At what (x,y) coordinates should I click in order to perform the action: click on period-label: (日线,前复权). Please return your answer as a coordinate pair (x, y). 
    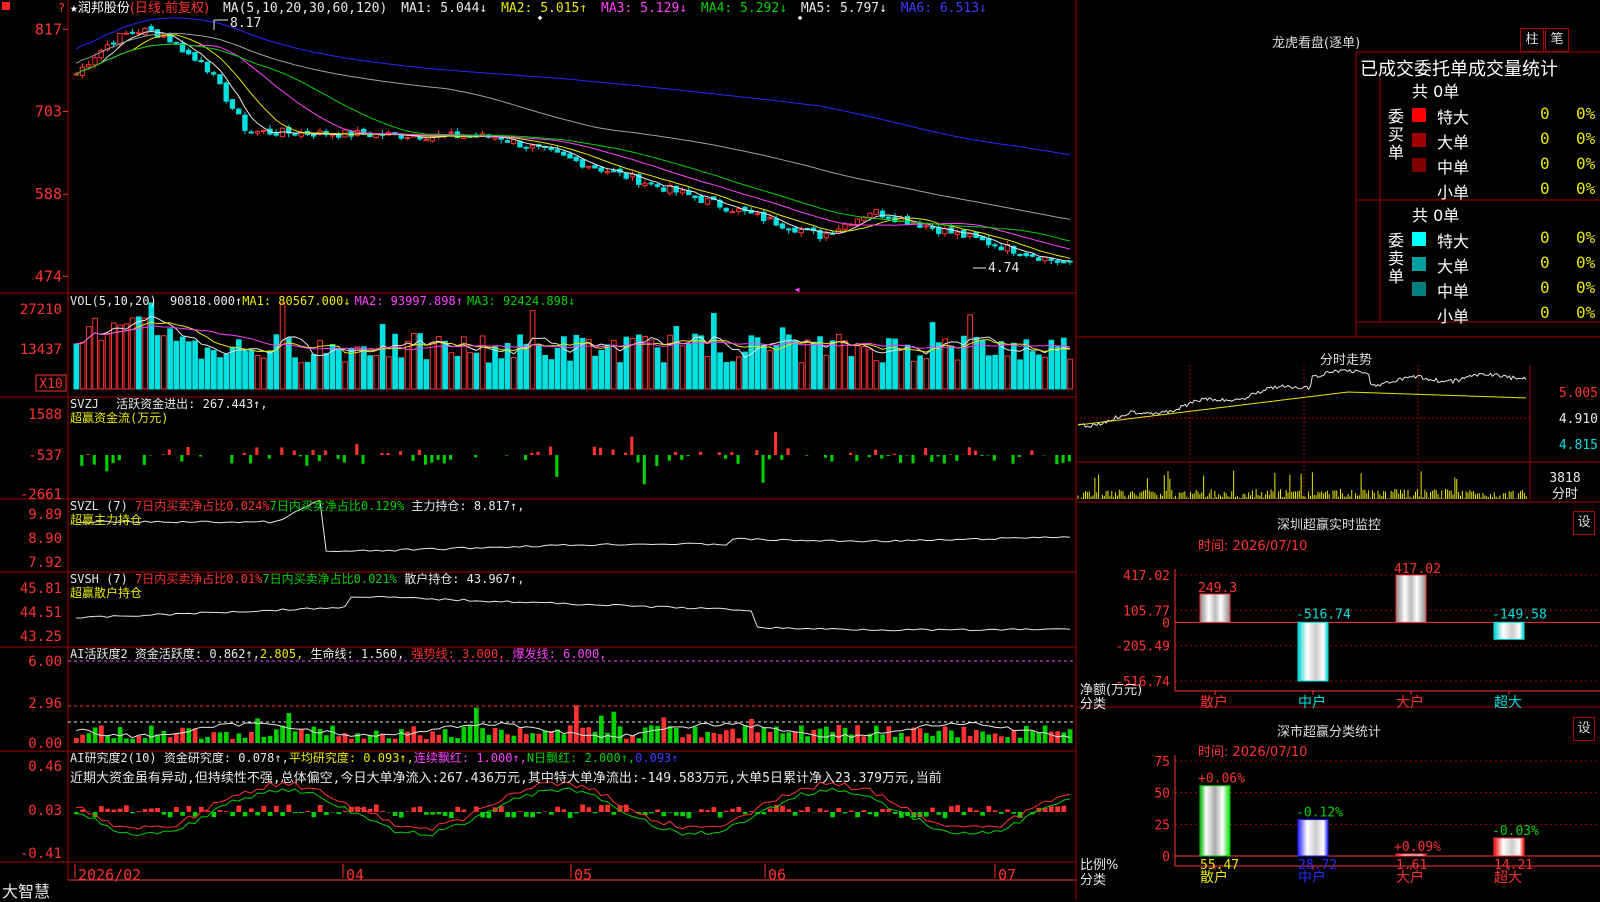
    Looking at the image, I should click on (169, 8).